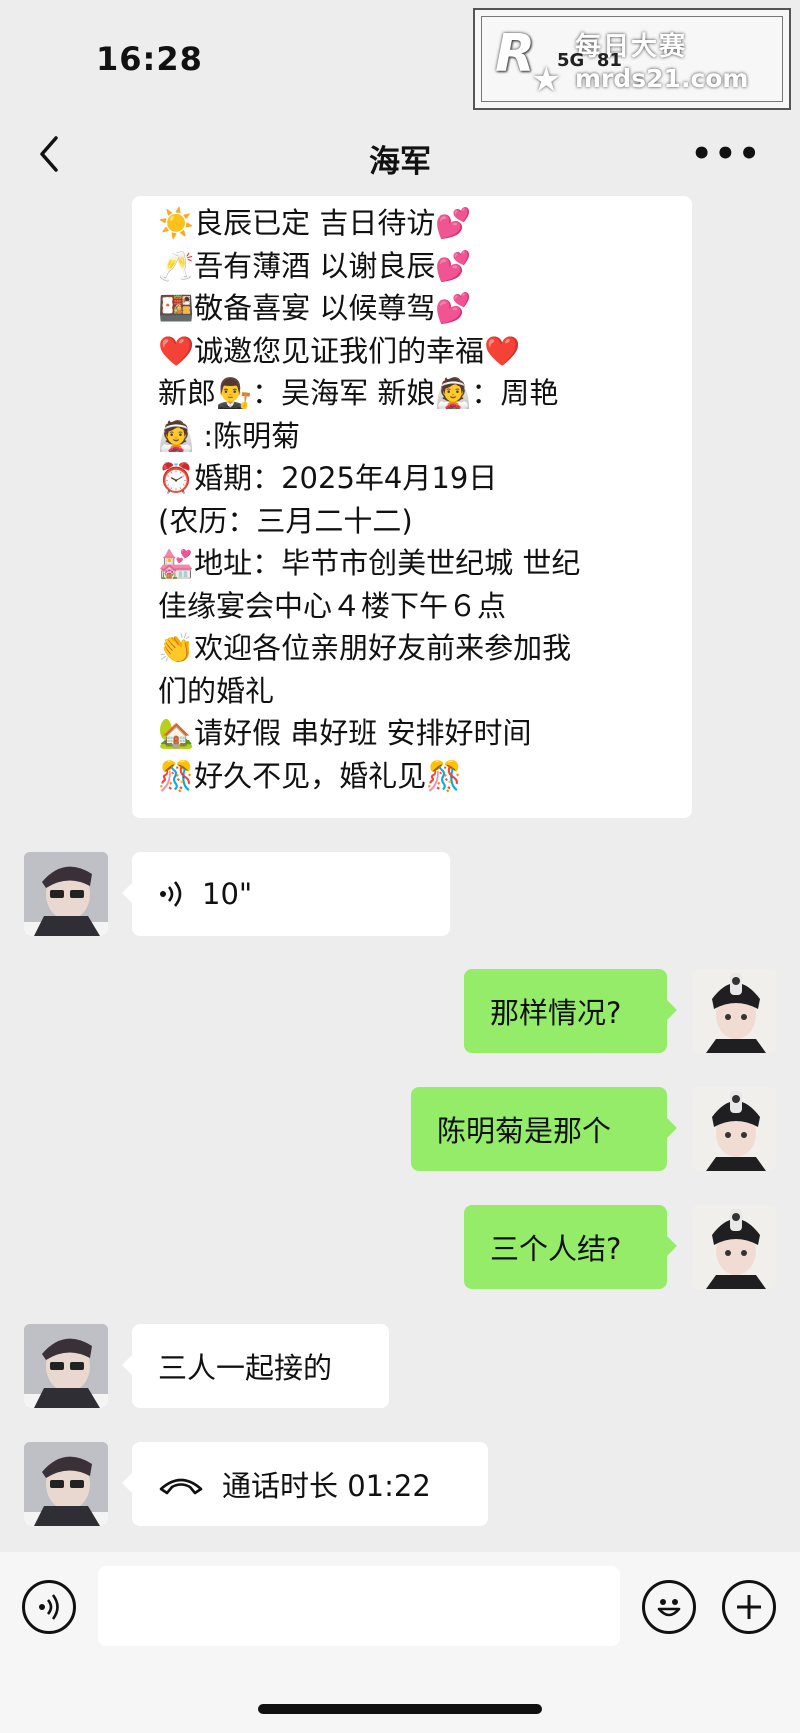 This screenshot has height=1733, width=800. Describe the element at coordinates (310, 775) in the screenshot. I see `invitation-line-text: 好久不见，婚礼见` at that location.